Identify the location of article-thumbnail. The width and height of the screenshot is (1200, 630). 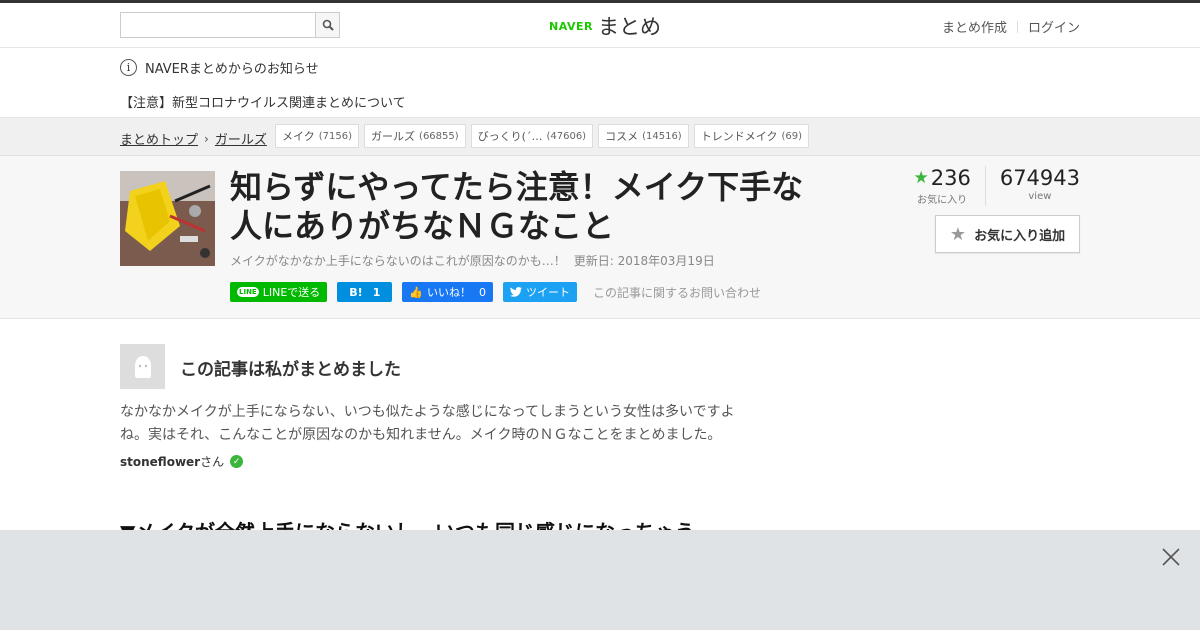
(167, 218).